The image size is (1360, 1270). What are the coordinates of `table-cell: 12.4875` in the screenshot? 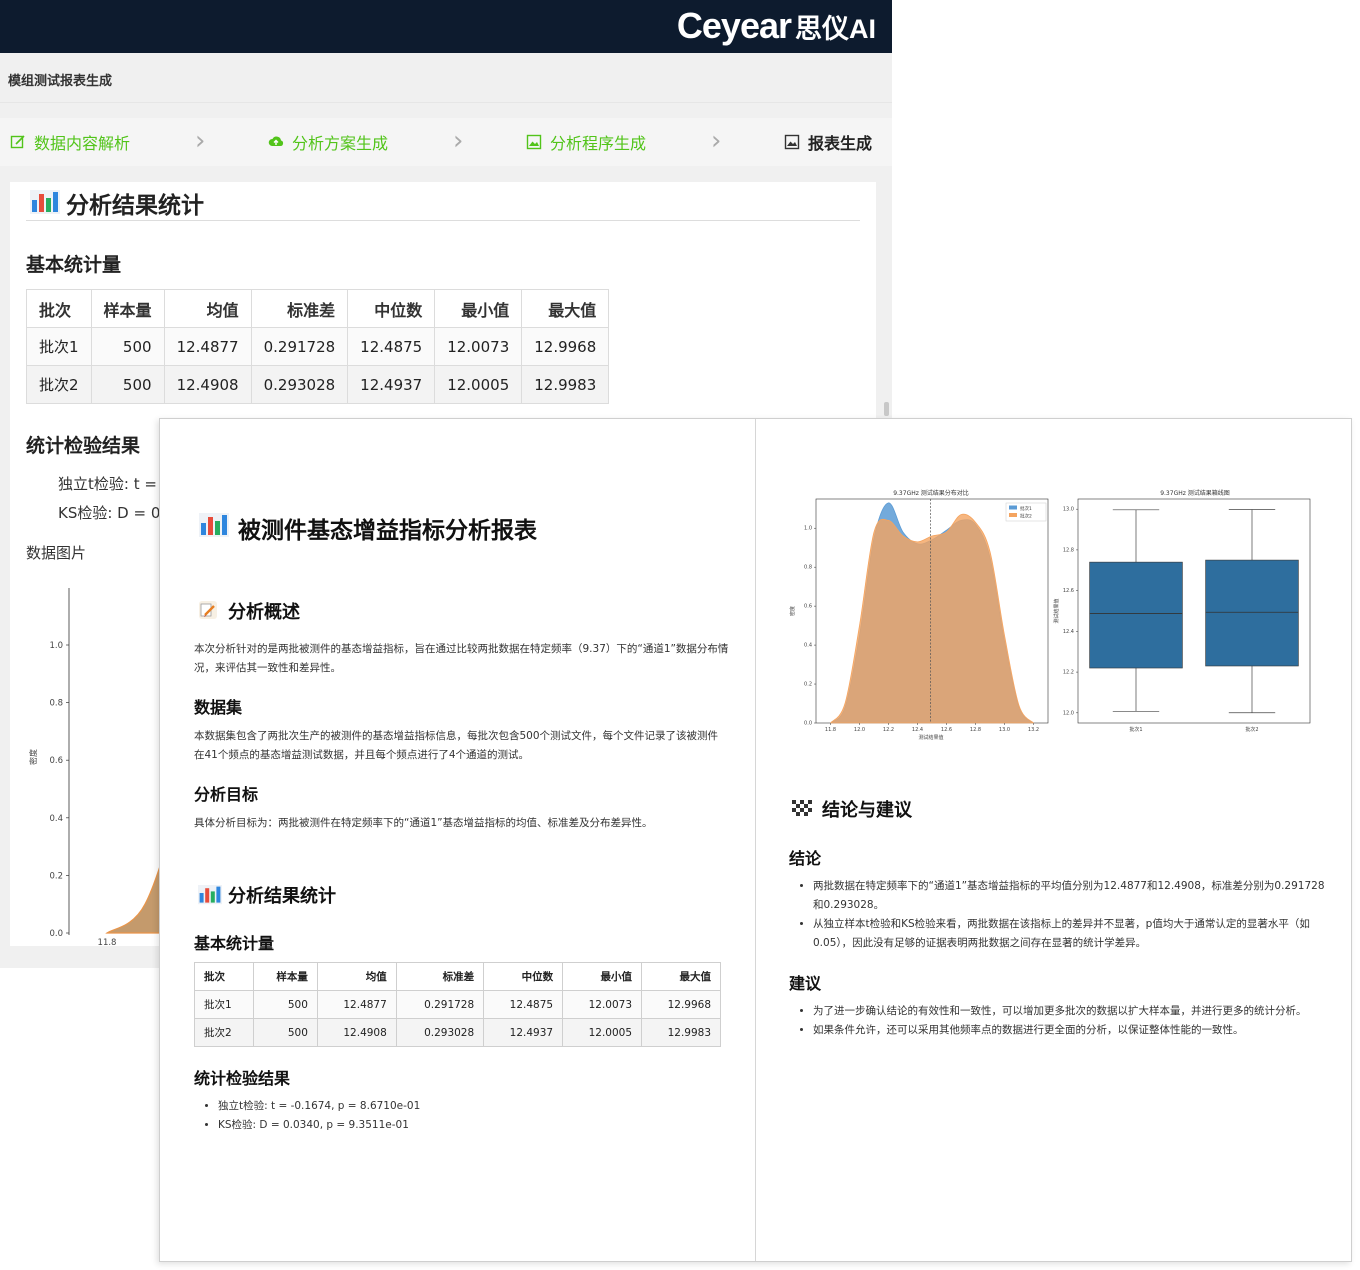 It's located at (391, 346).